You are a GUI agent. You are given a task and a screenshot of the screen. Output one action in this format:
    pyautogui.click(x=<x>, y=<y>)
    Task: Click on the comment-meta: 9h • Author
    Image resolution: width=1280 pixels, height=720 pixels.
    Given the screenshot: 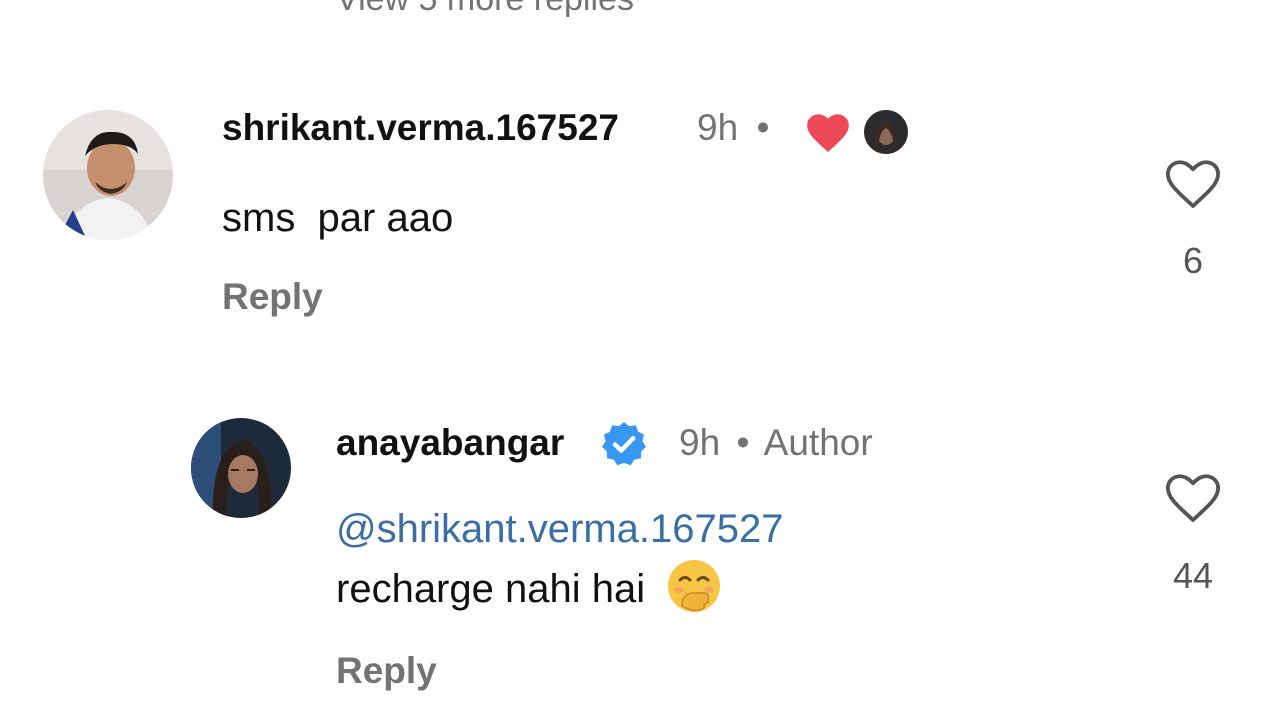 What is the action you would take?
    pyautogui.click(x=776, y=443)
    